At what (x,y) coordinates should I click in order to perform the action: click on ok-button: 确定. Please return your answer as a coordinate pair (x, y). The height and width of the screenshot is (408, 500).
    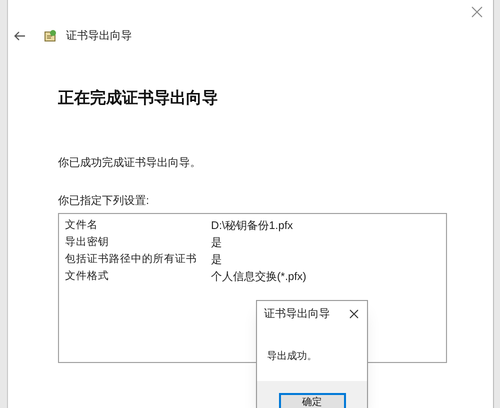
    Looking at the image, I should click on (312, 400).